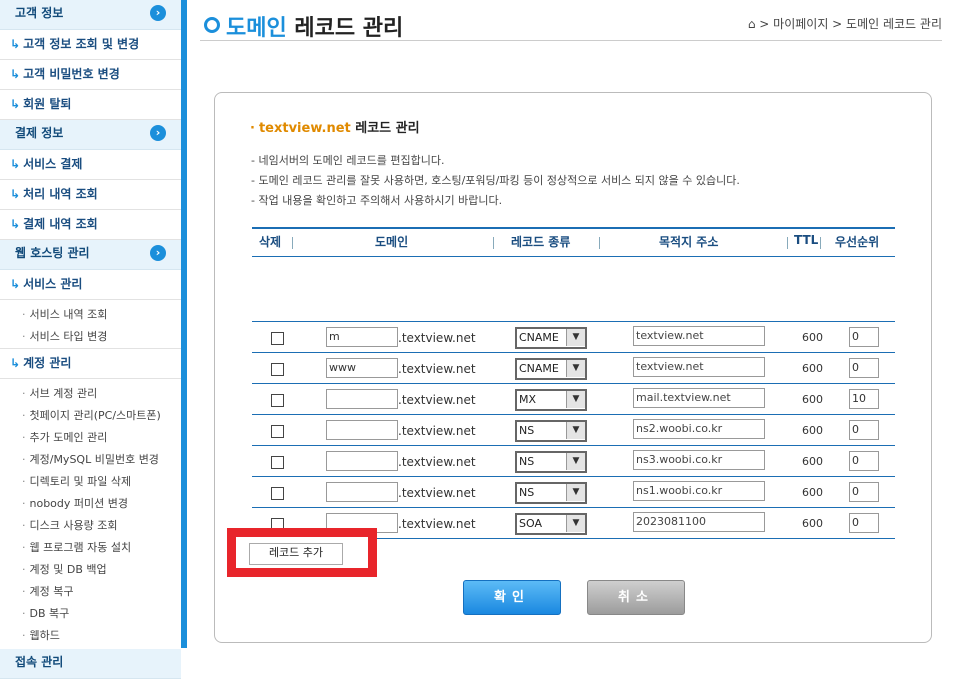 Image resolution: width=954 pixels, height=679 pixels. I want to click on sidebar-subitem: · nobody 퍼미션 변경, so click(90, 504).